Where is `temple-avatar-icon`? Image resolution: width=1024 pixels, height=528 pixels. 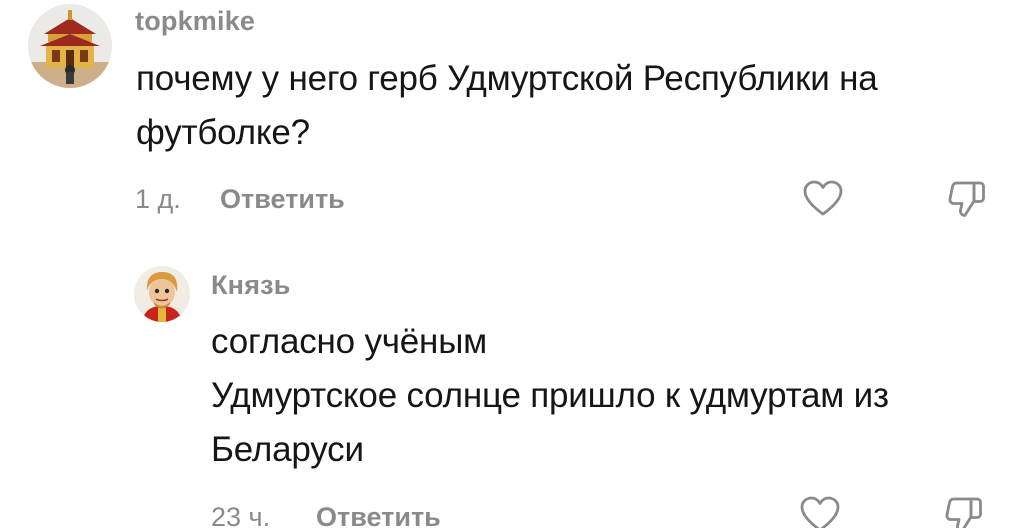 temple-avatar-icon is located at coordinates (70, 46).